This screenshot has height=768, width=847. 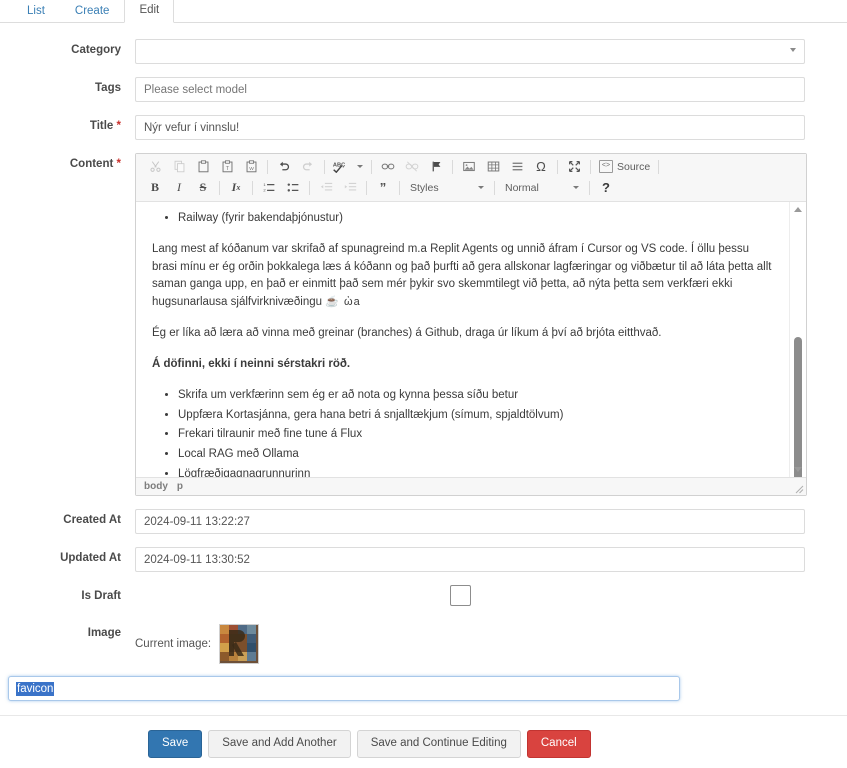 I want to click on paragraph-format-label: Normal, so click(x=522, y=187).